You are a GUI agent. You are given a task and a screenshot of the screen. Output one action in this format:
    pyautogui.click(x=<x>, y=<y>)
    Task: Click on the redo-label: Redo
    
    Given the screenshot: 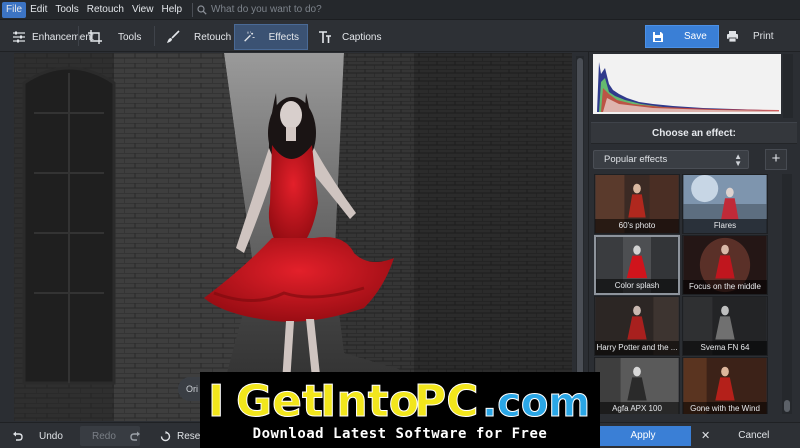 What is the action you would take?
    pyautogui.click(x=104, y=436)
    